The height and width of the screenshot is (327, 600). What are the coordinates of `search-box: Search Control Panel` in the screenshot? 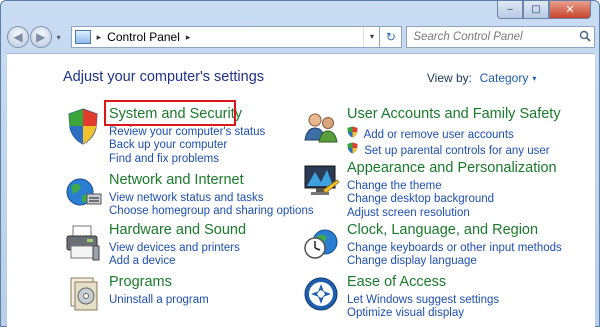 It's located at (501, 37).